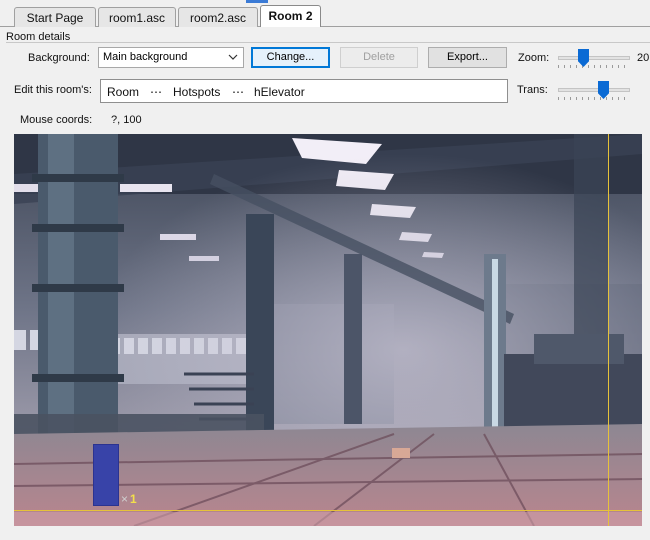 This screenshot has width=650, height=540. Describe the element at coordinates (532, 90) in the screenshot. I see `trans-label: Trans:` at that location.